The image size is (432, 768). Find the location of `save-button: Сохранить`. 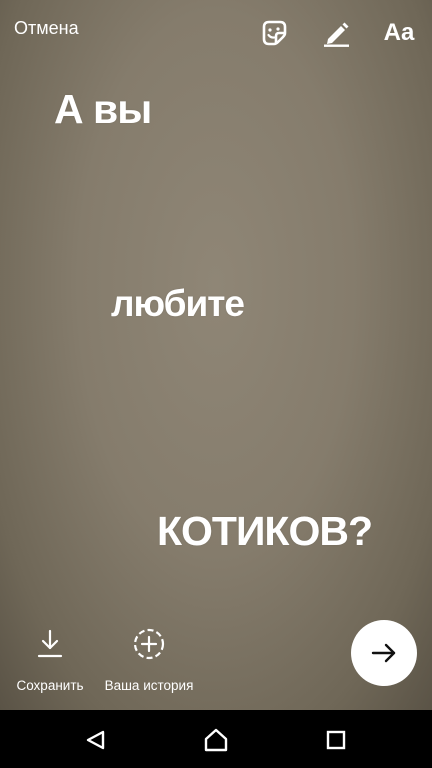

save-button: Сохранить is located at coordinates (50, 659).